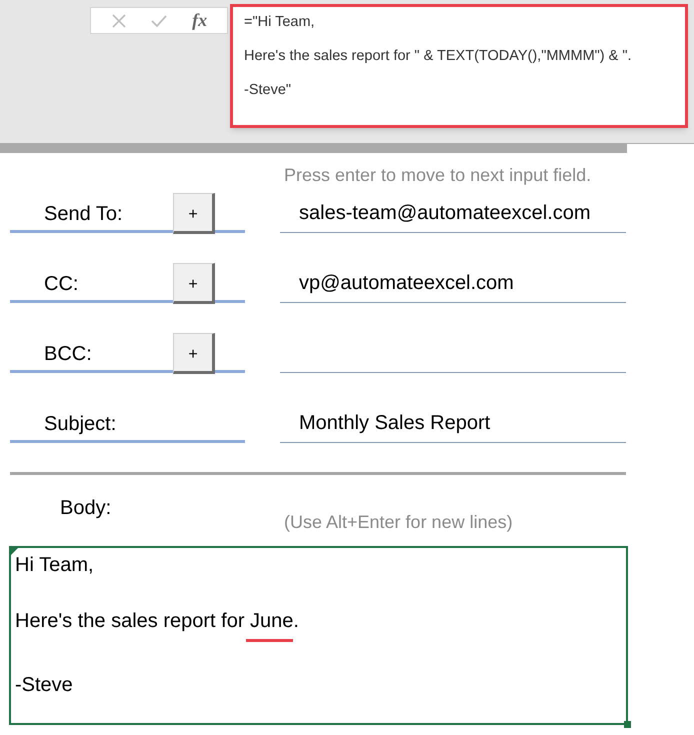 Image resolution: width=694 pixels, height=735 pixels. I want to click on hint-text: Press enter to move to next input field., so click(438, 175).